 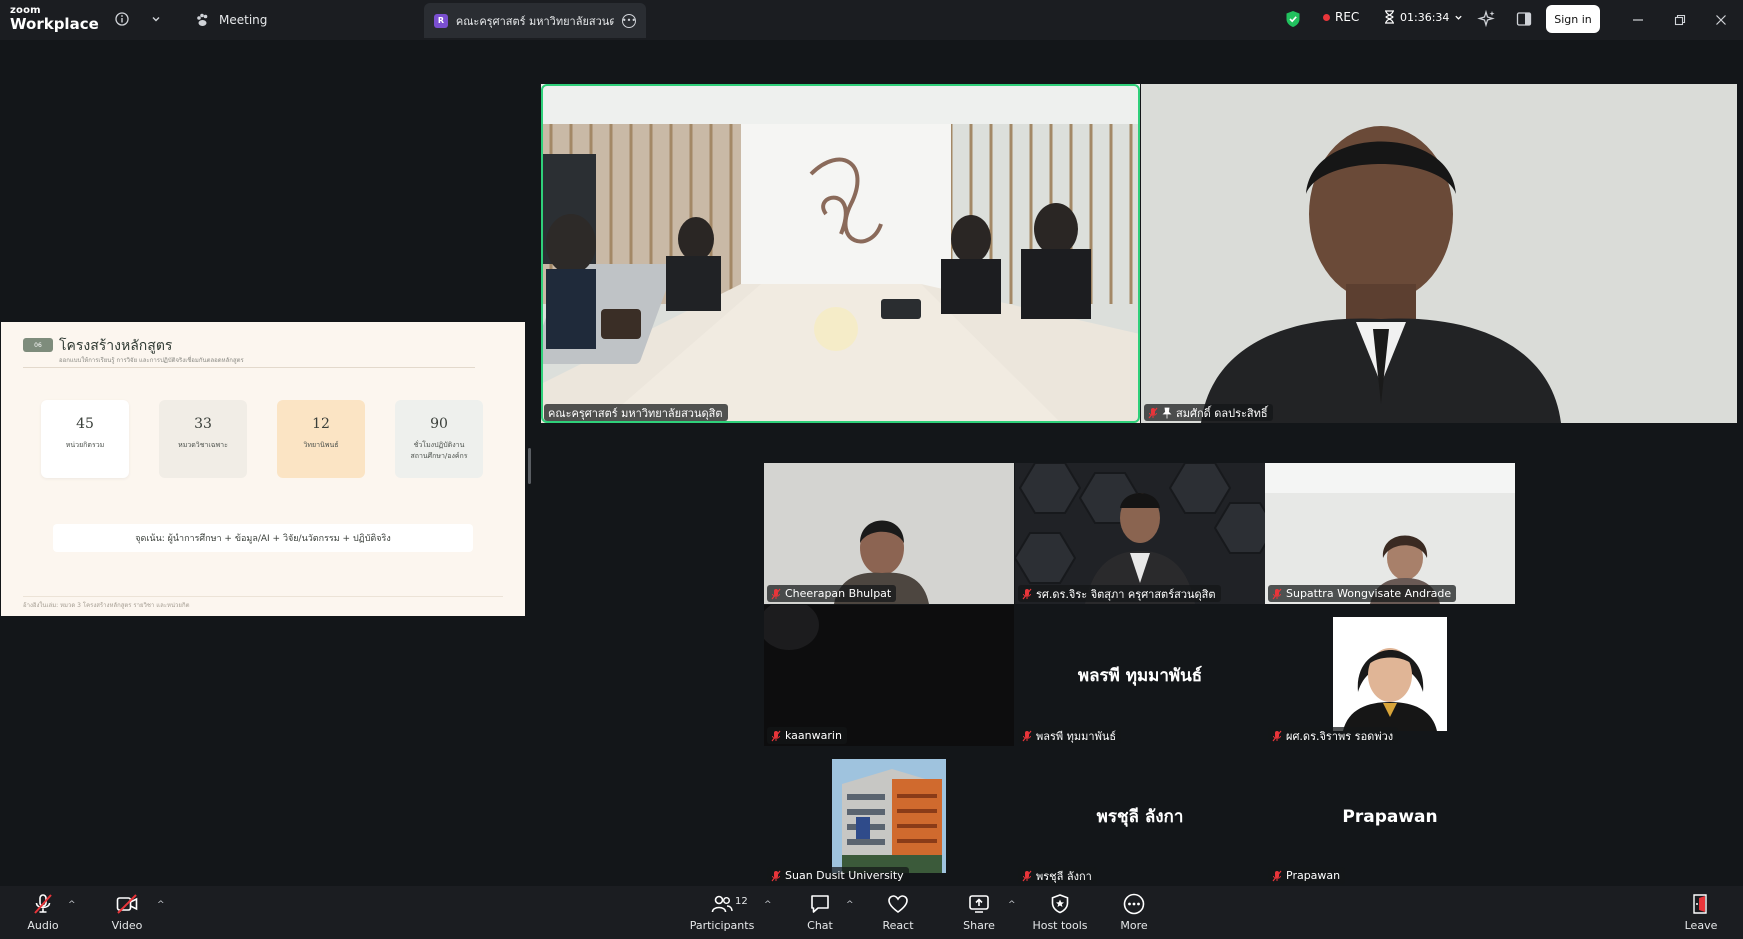 I want to click on participant-name-tag: Suan Dusit University, so click(x=838, y=875).